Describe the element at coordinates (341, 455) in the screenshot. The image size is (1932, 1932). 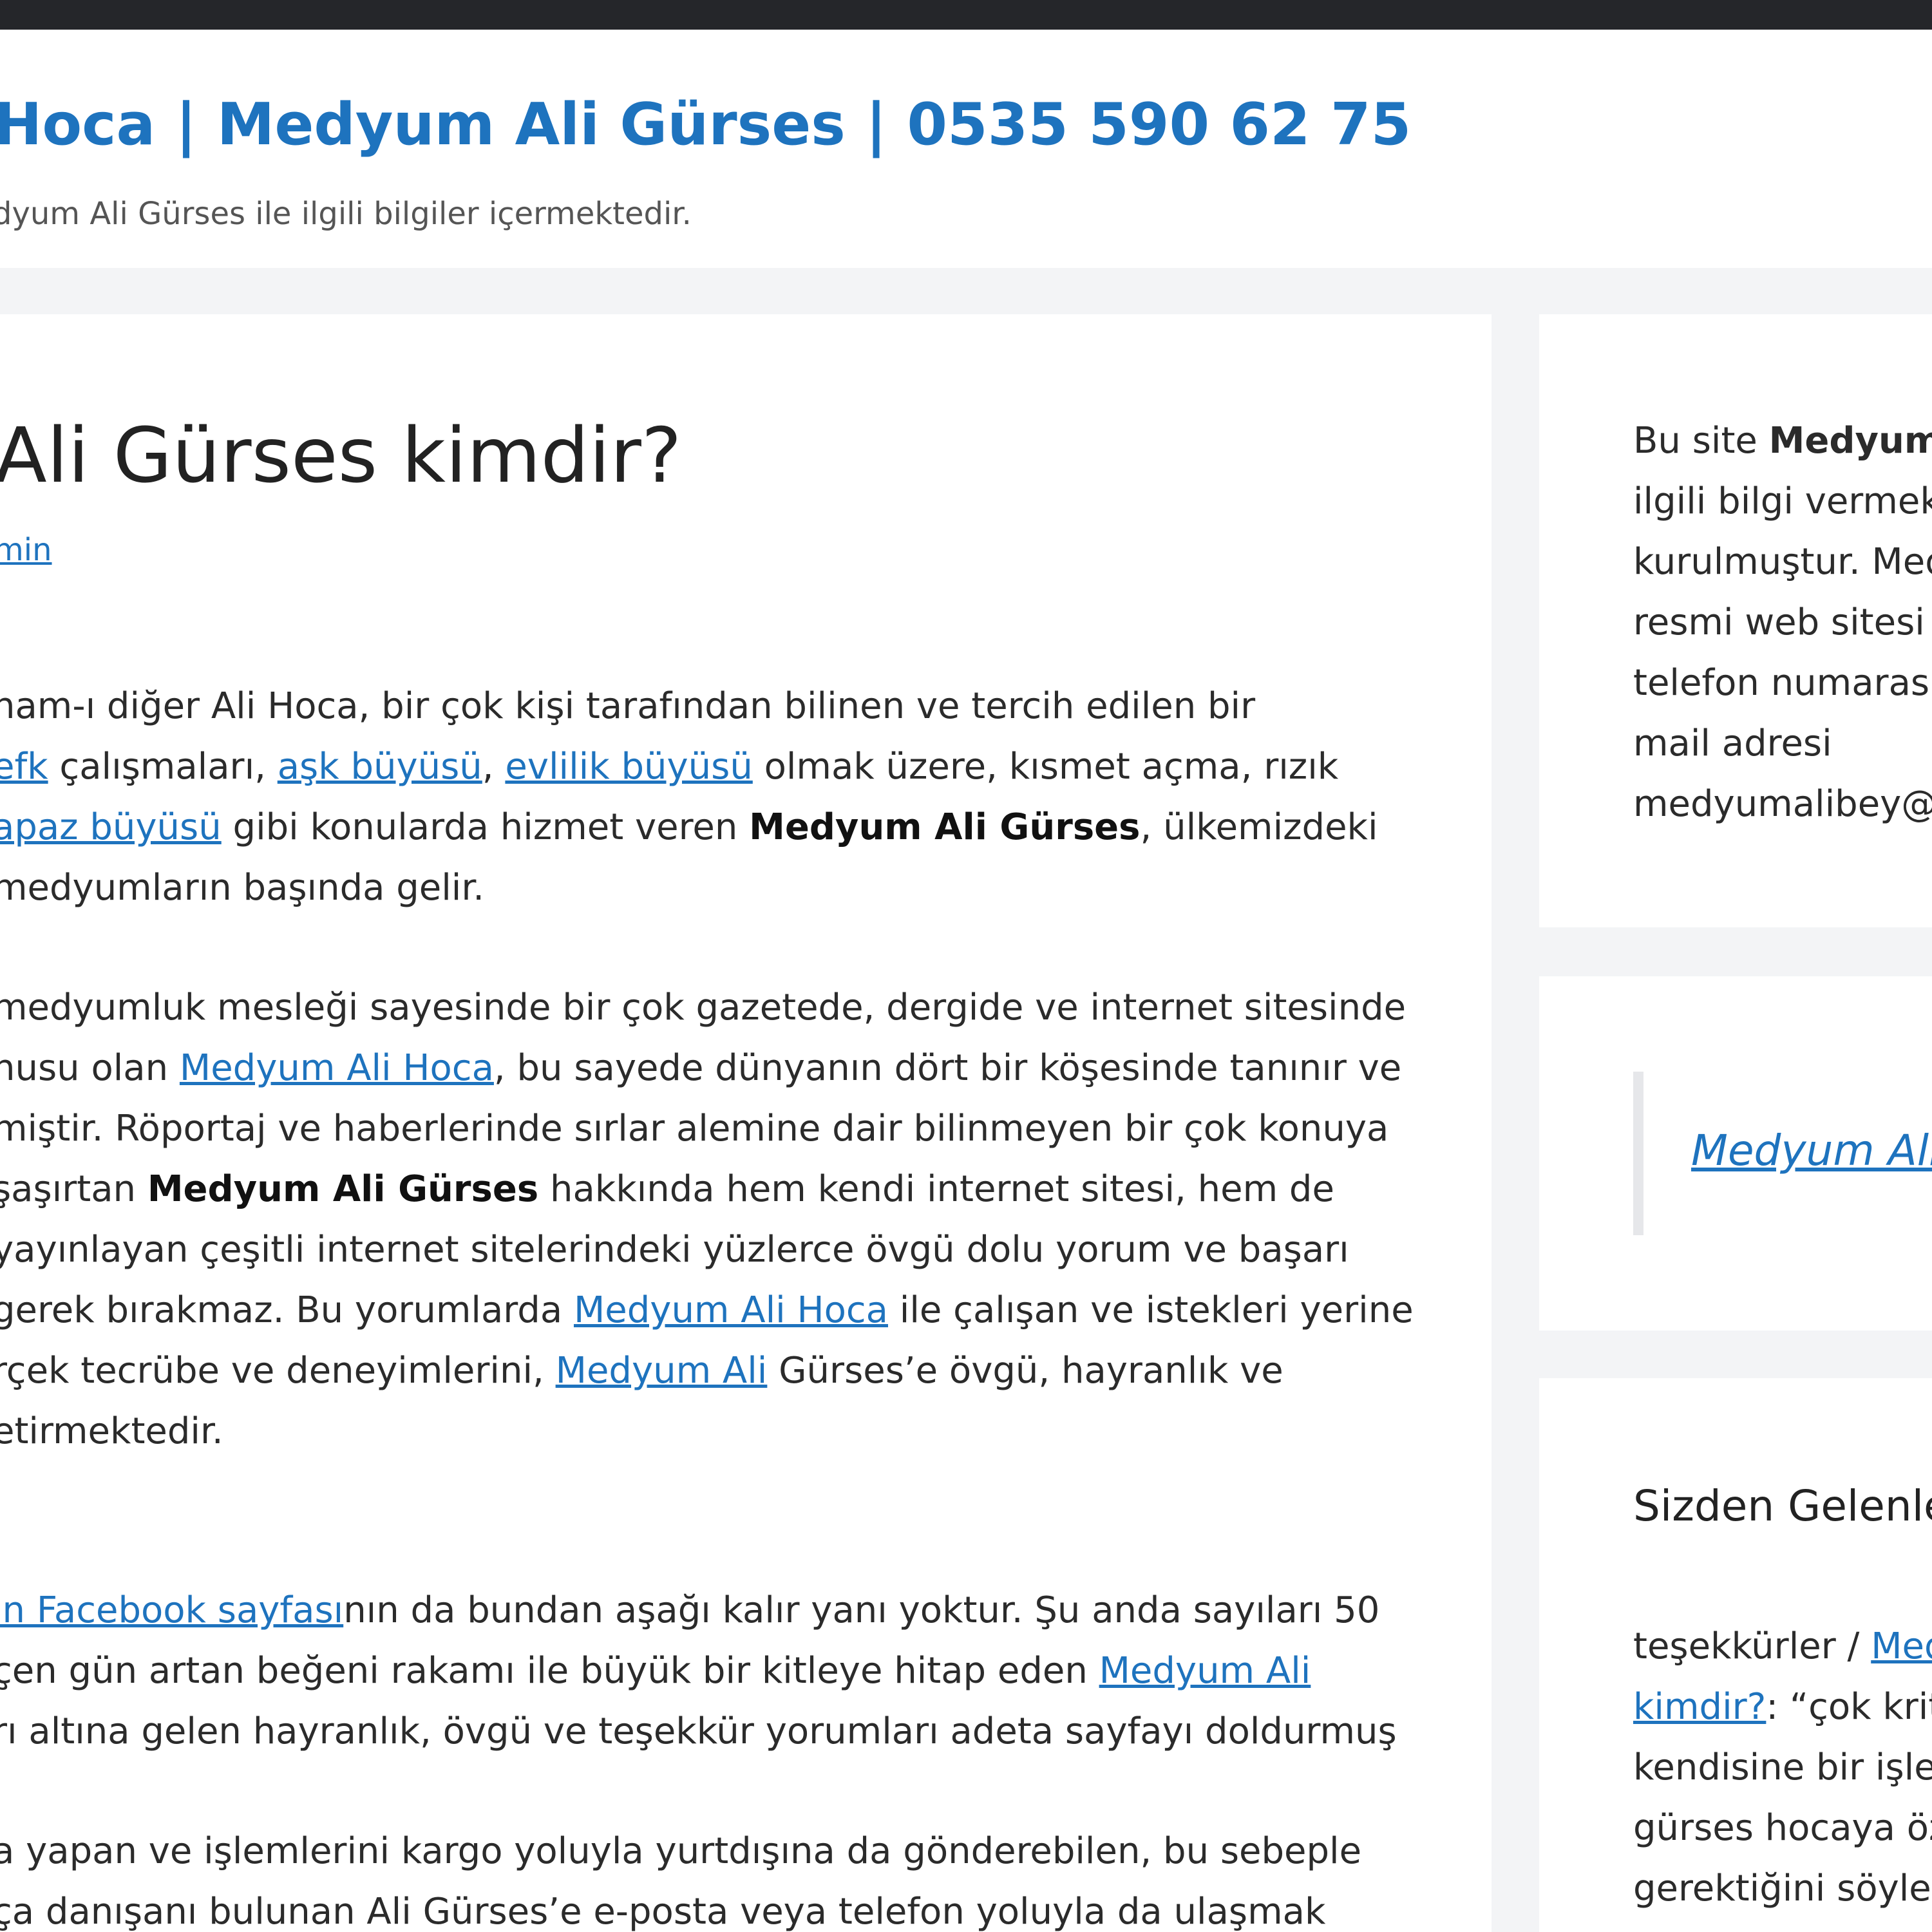
I see `post-title: Ali Gürses kimdir?` at that location.